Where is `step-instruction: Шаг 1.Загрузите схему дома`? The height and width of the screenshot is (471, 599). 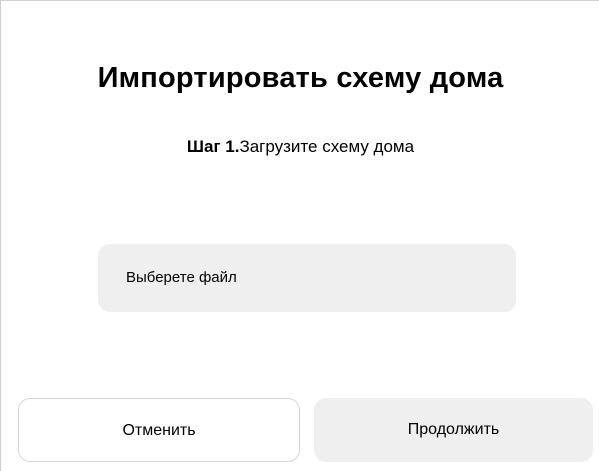
step-instruction: Шаг 1.Загрузите схему дома is located at coordinates (300, 147).